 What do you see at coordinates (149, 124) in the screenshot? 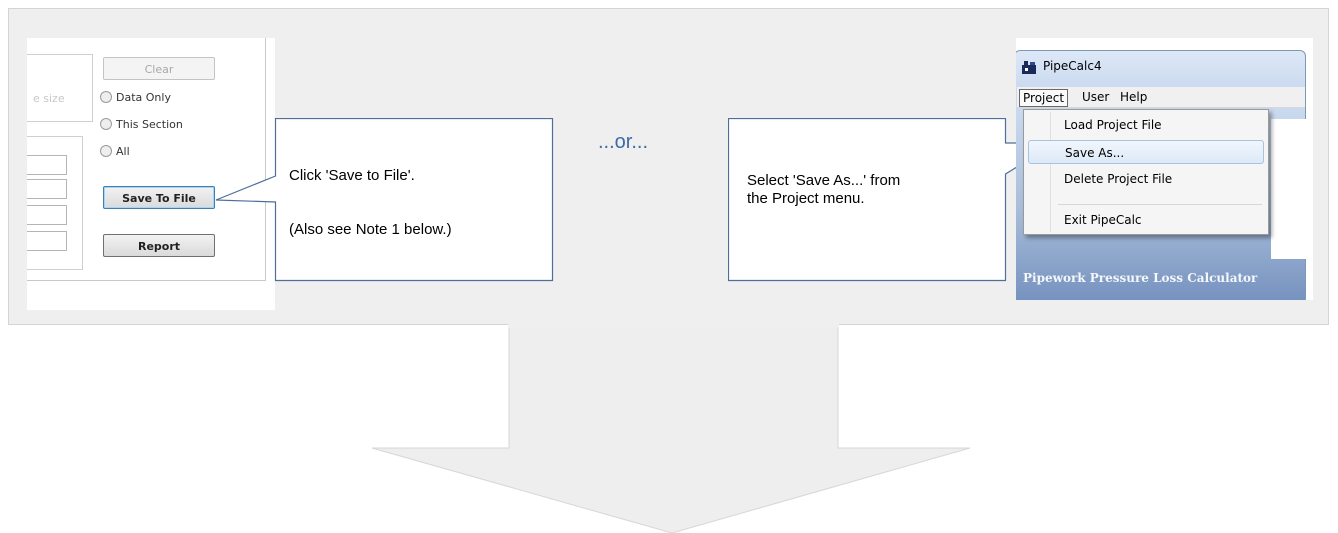
I see `radio-label: This Section` at bounding box center [149, 124].